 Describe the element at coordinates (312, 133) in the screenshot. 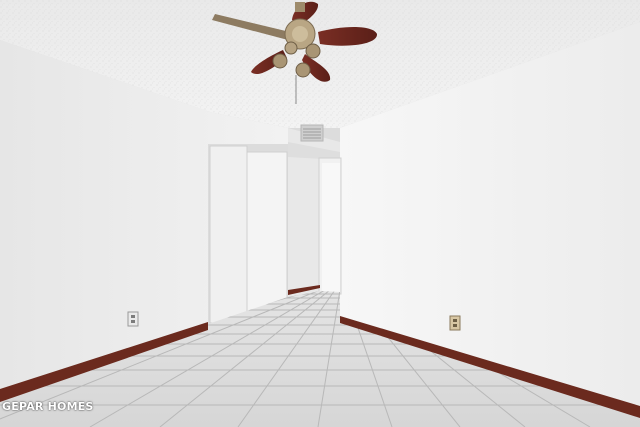

I see `air-vent` at that location.